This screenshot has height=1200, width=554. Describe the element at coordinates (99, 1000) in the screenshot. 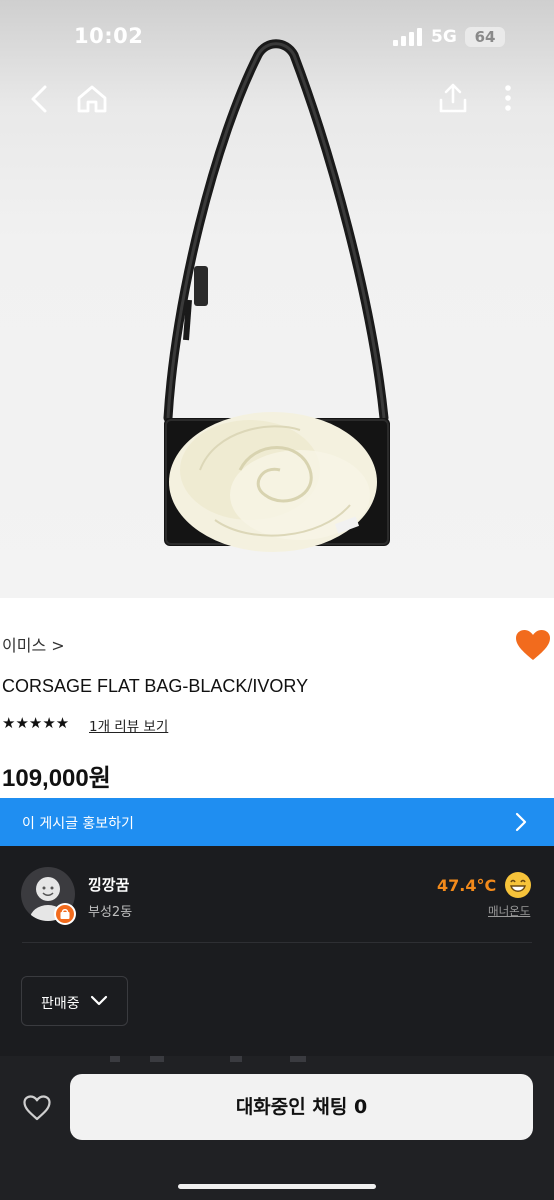

I see `chevron-down-icon` at that location.